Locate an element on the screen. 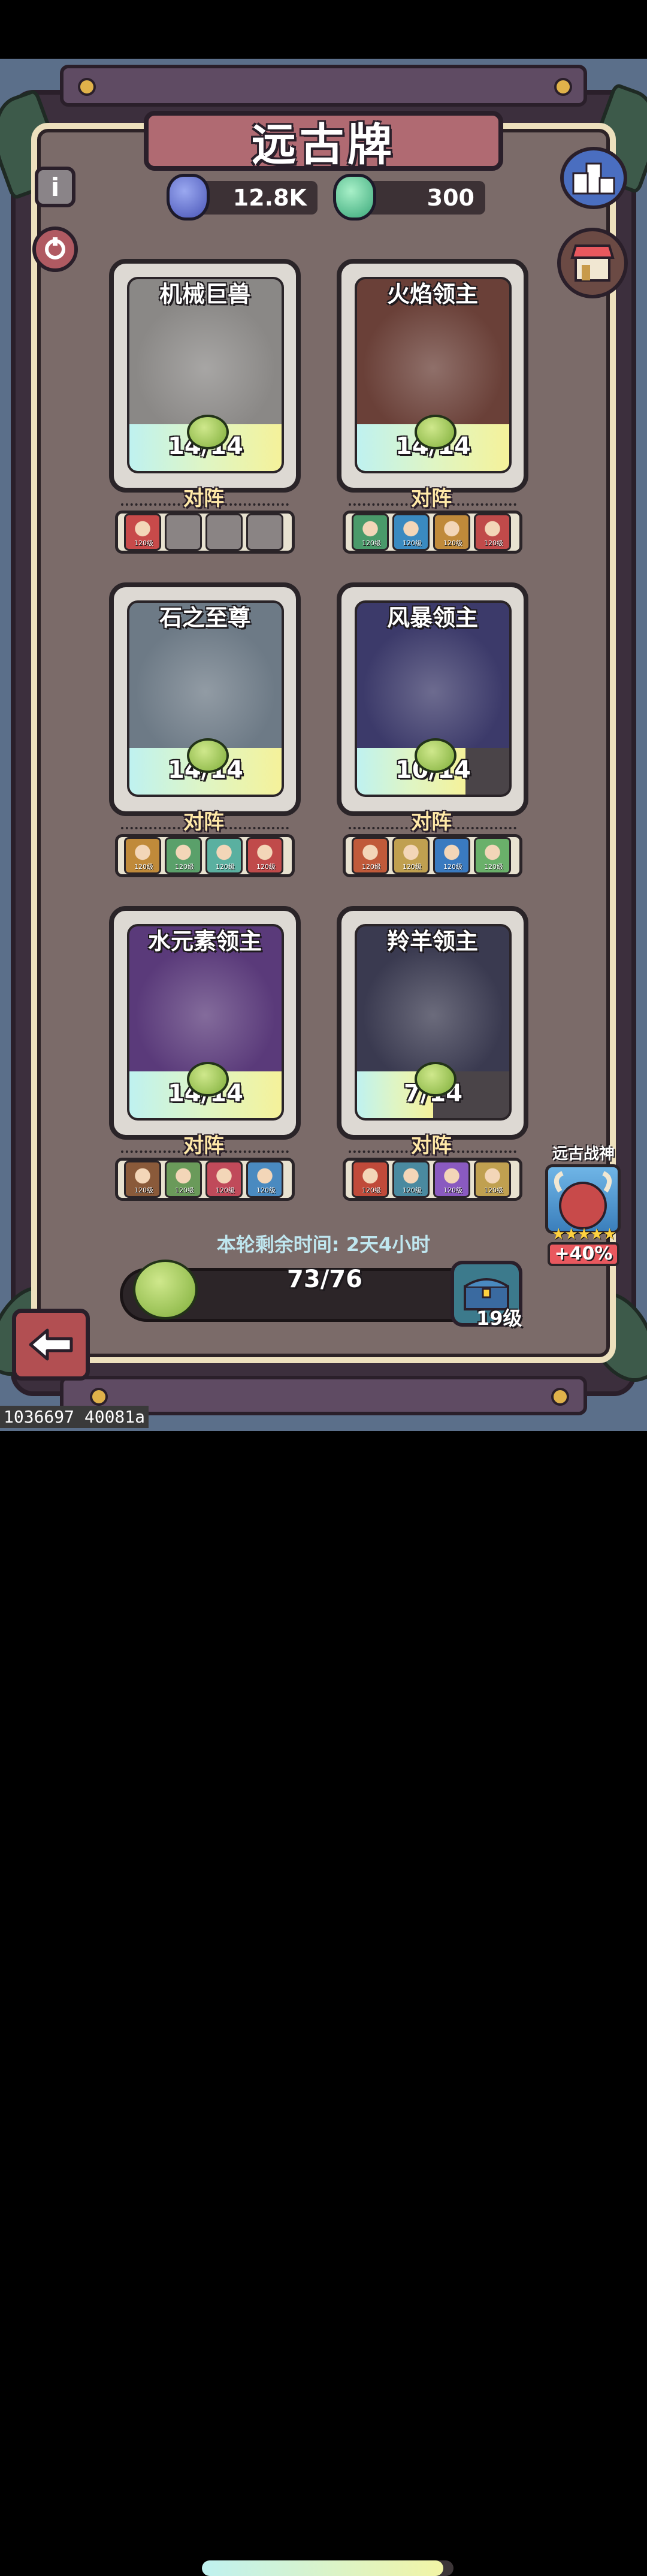  opponent-lineup: 120级 is located at coordinates (205, 533).